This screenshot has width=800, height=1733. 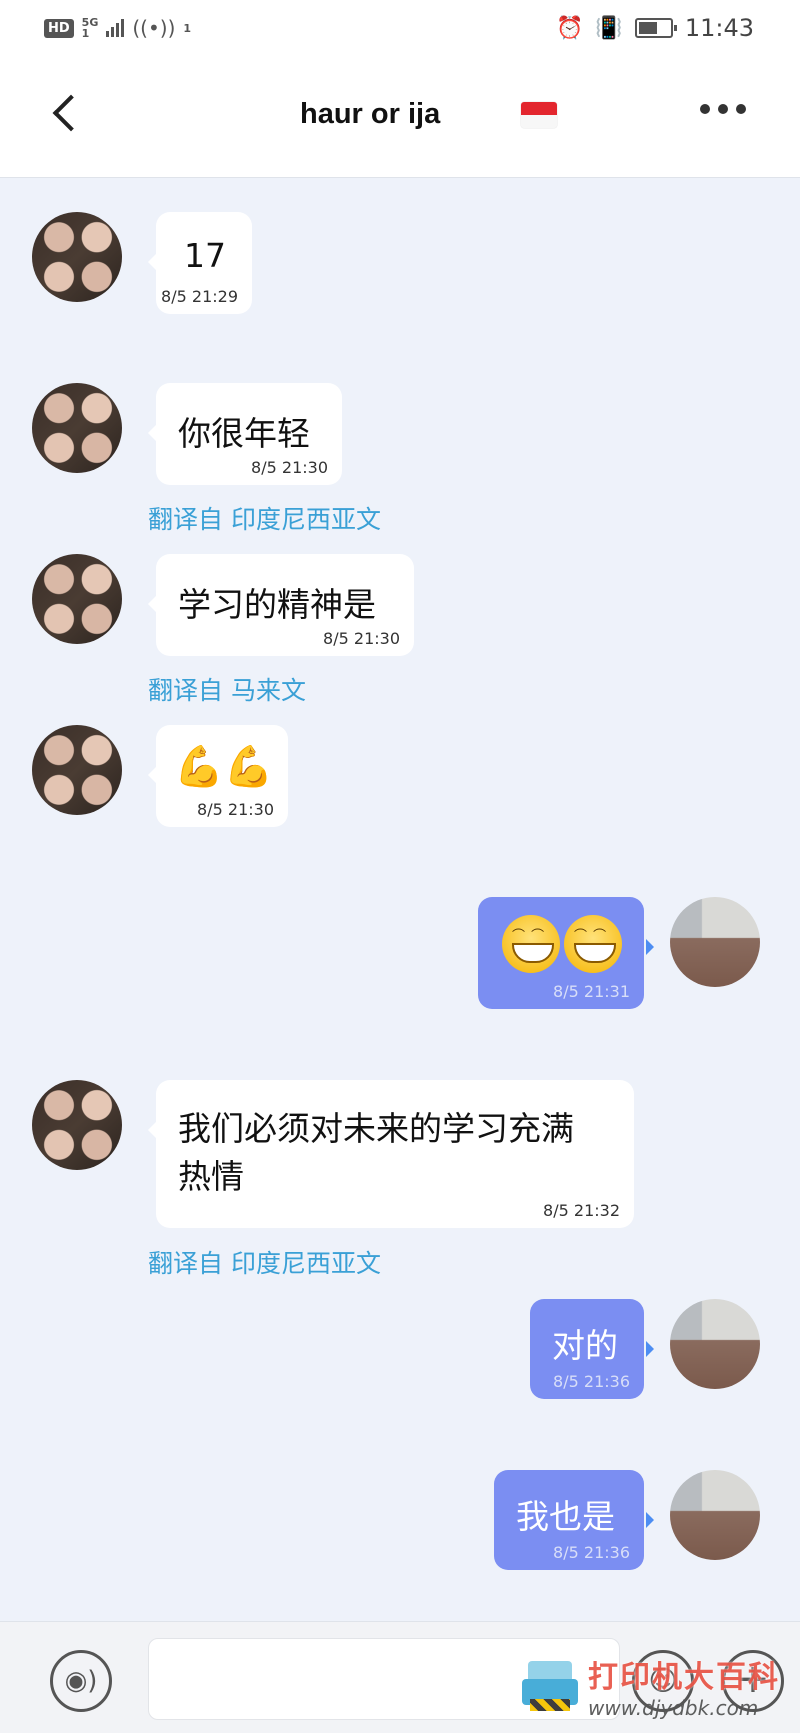 I want to click on status-right: ⏰ 📳 11:43, so click(x=655, y=28).